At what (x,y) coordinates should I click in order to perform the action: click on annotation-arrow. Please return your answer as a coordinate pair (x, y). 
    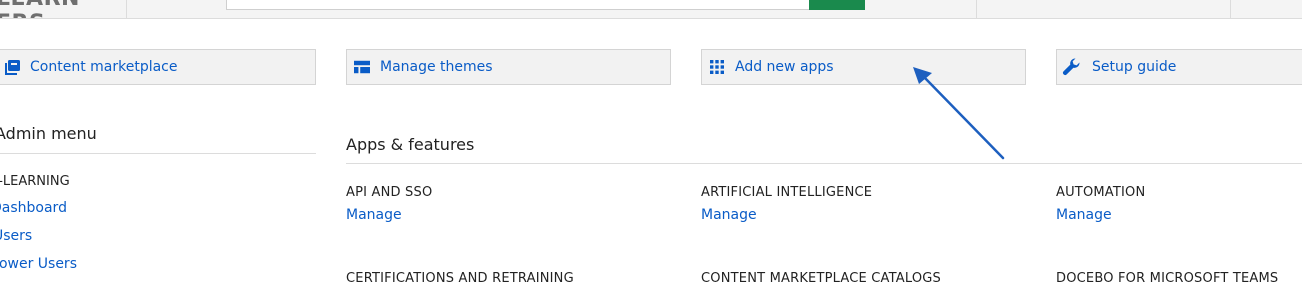
    Looking at the image, I should click on (959, 113).